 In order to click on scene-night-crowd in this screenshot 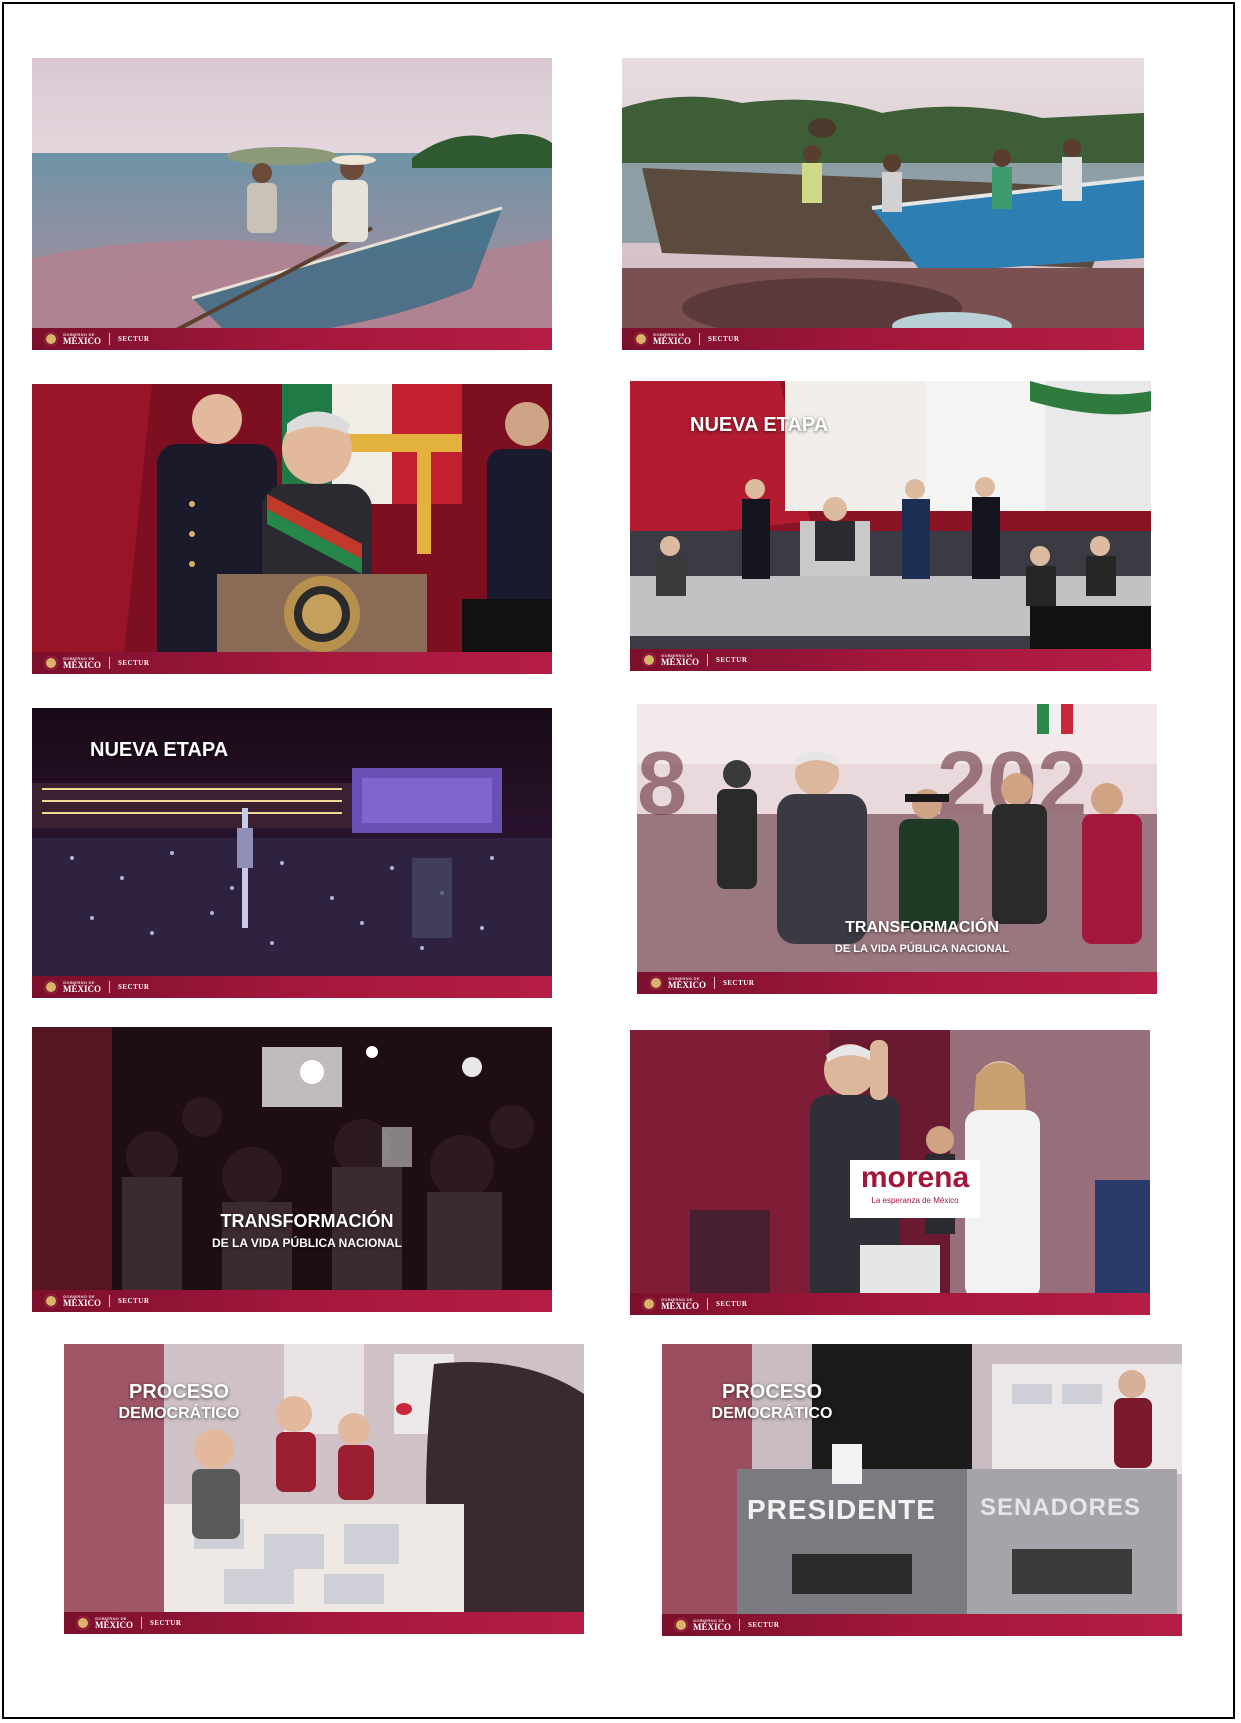, I will do `click(292, 1169)`.